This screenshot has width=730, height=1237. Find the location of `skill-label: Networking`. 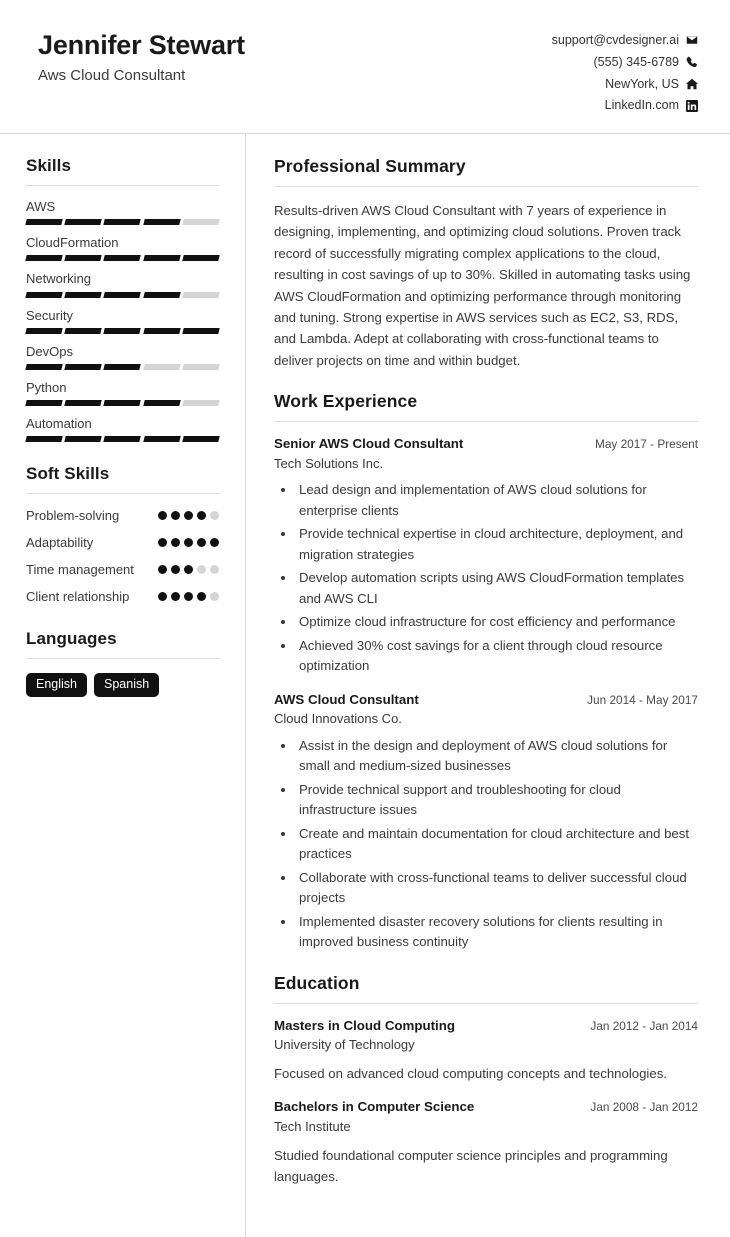

skill-label: Networking is located at coordinates (59, 279).